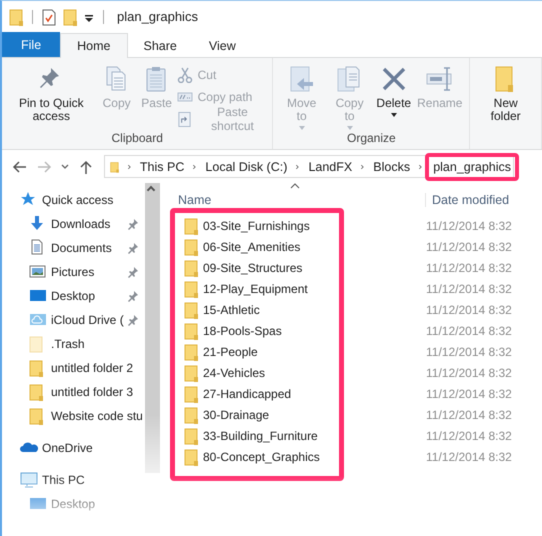 This screenshot has width=542, height=536. What do you see at coordinates (371, 139) in the screenshot?
I see `group-label: Organize` at bounding box center [371, 139].